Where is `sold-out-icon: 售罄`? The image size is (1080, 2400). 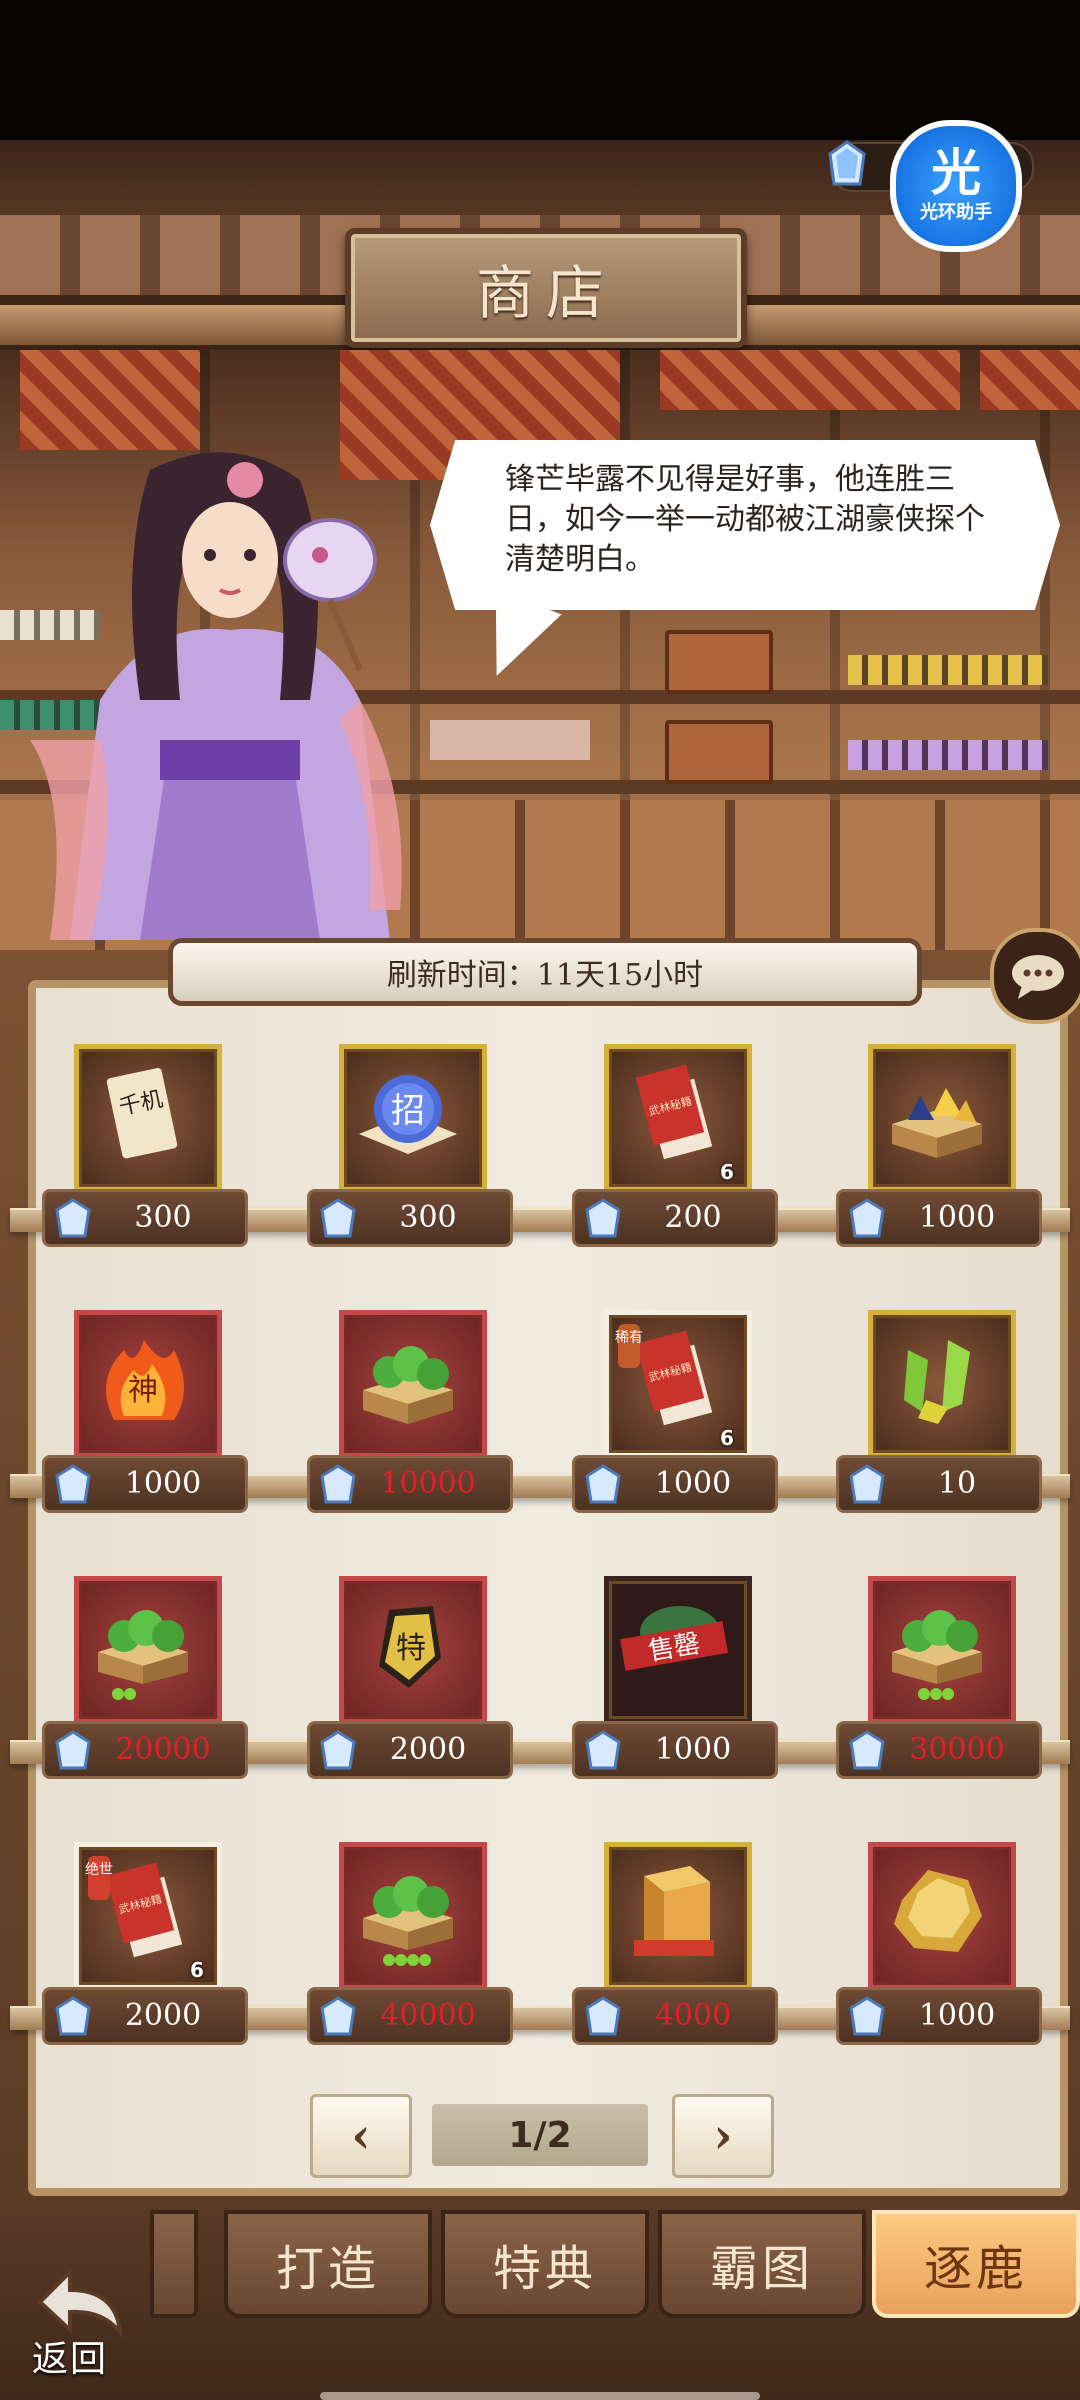 sold-out-icon: 售罄 is located at coordinates (674, 1638).